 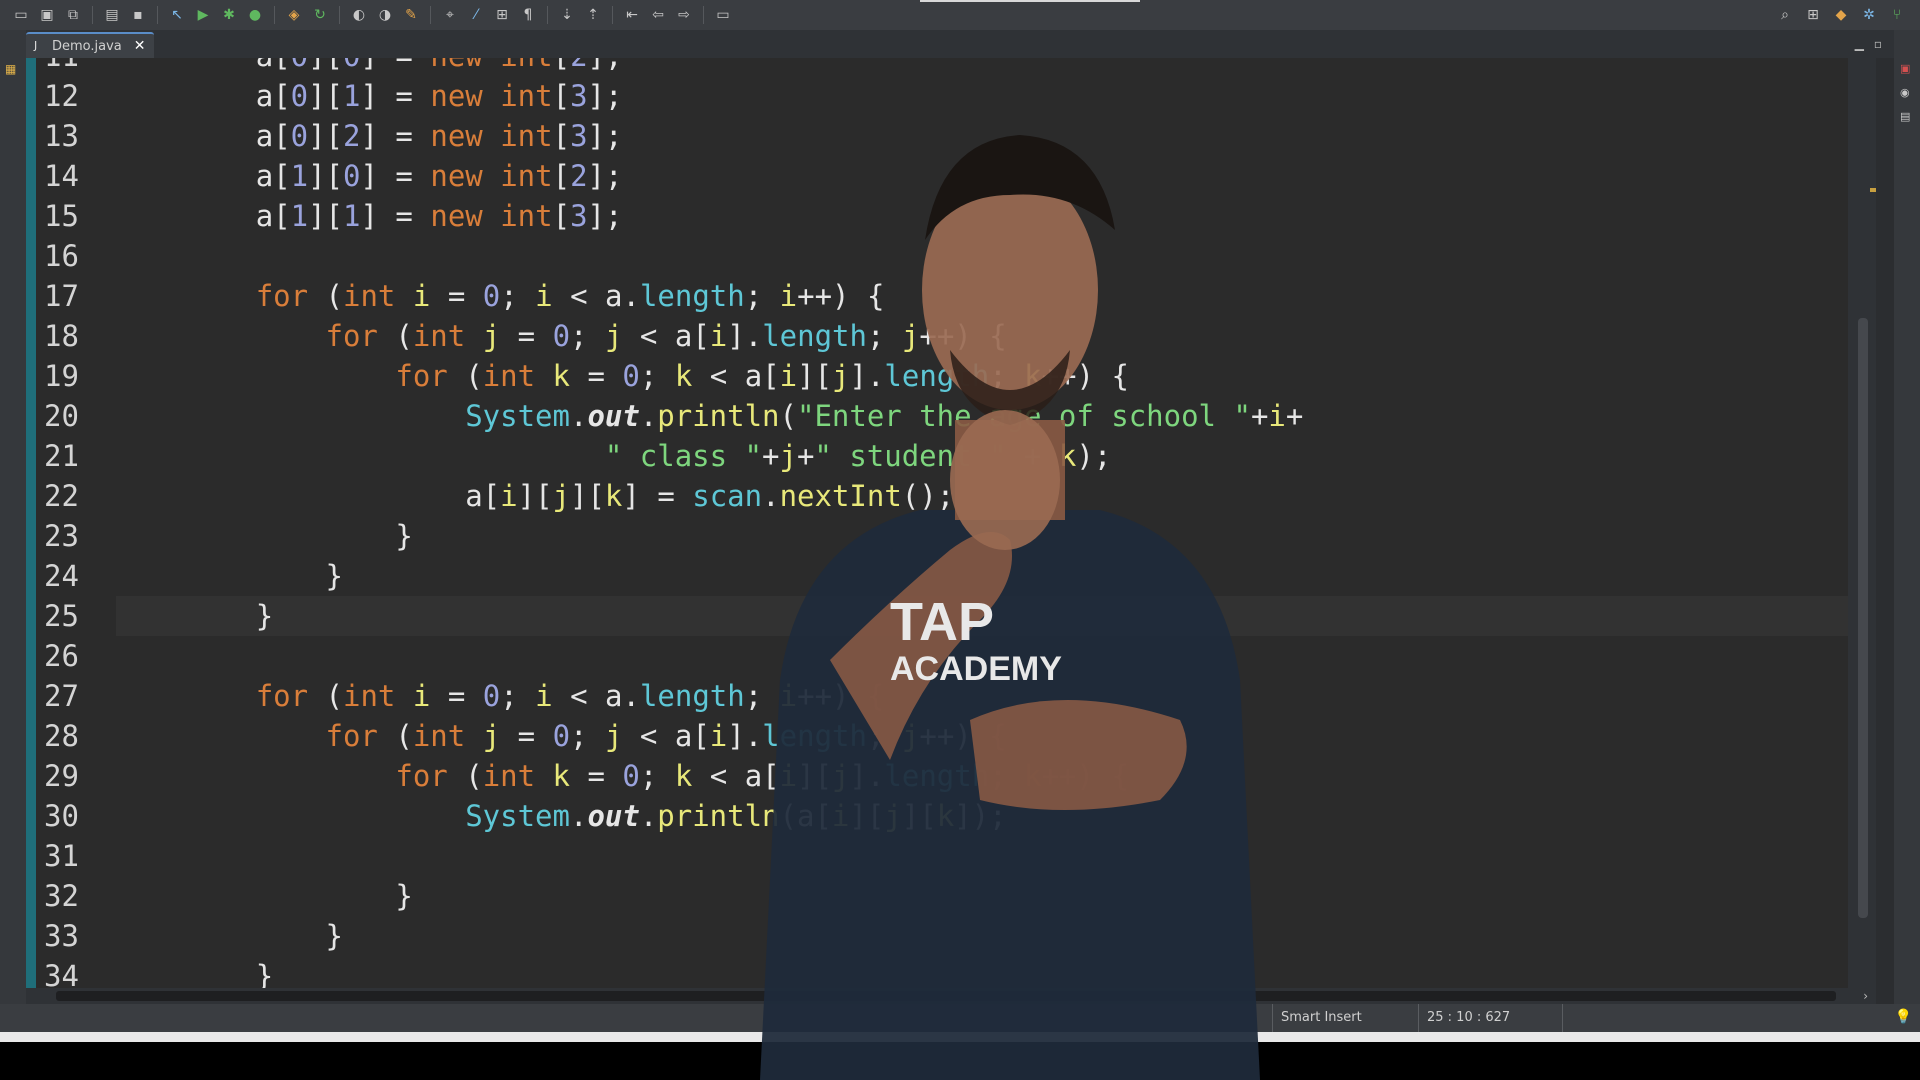 I want to click on line-number: 28, so click(x=61, y=736).